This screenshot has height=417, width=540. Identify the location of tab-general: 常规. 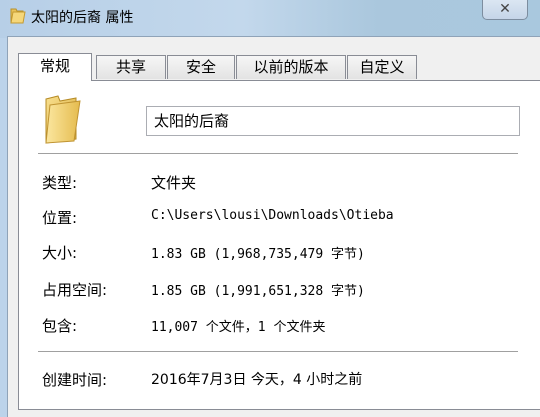
(55, 67).